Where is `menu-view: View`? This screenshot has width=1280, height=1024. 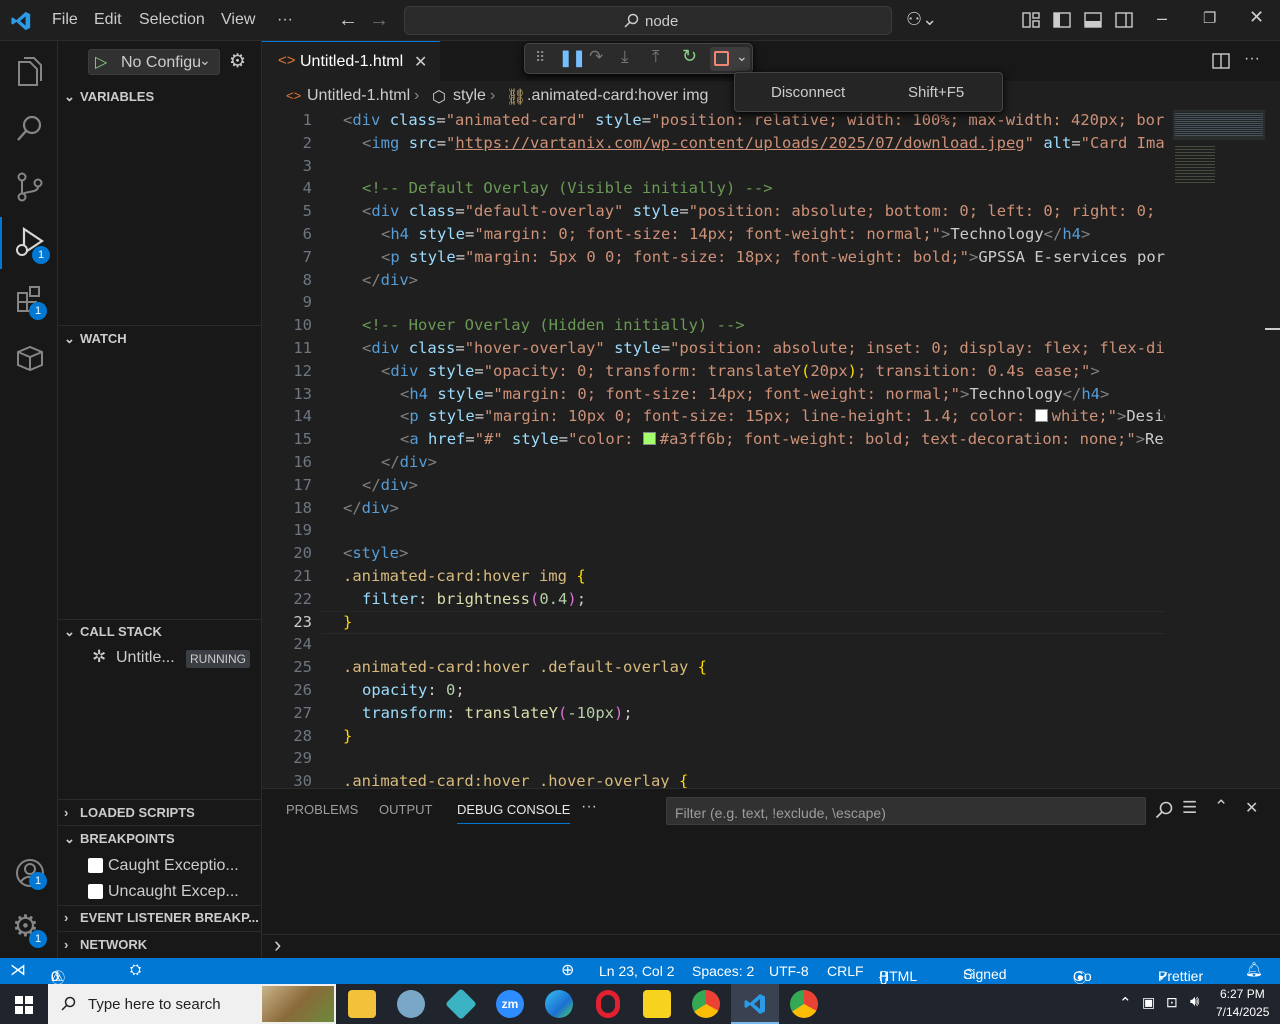 menu-view: View is located at coordinates (238, 20).